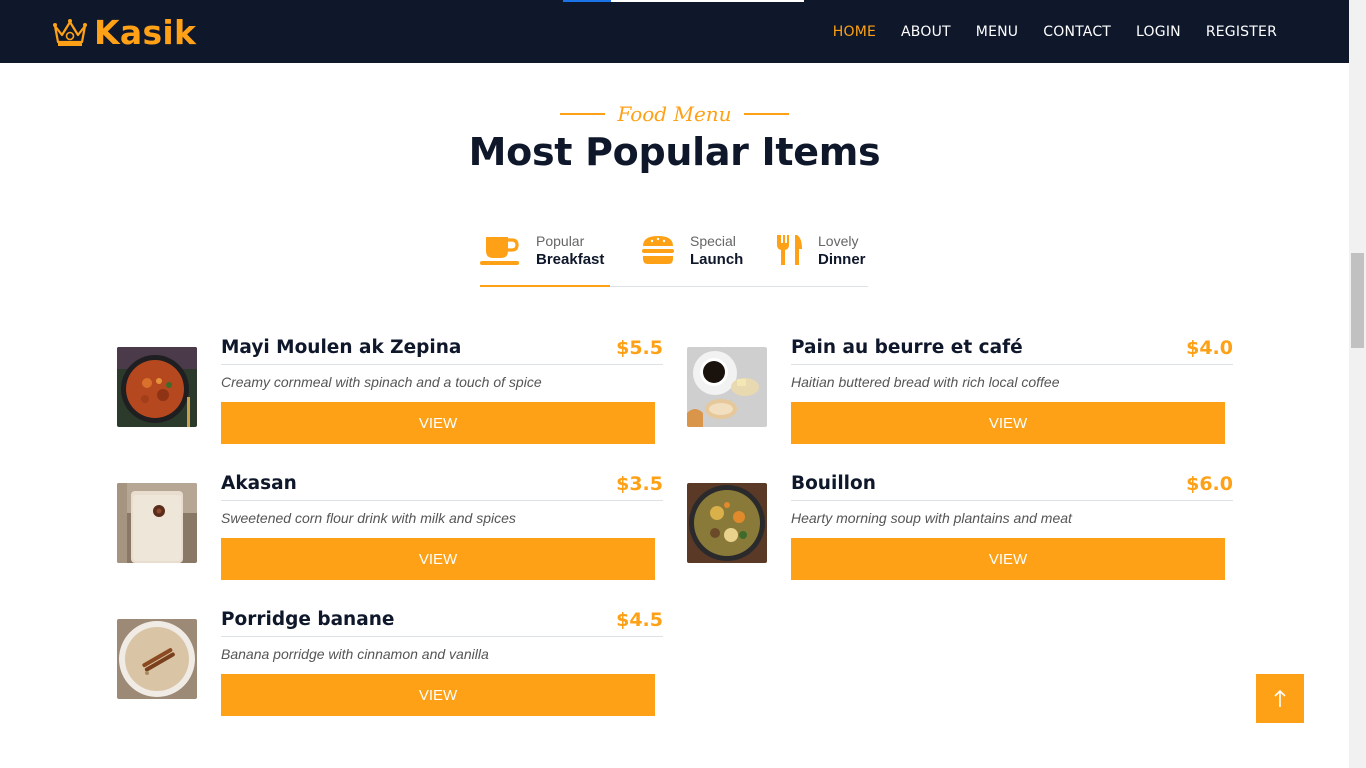 This screenshot has width=1366, height=768. I want to click on nav-register: REGISTER, so click(1241, 32).